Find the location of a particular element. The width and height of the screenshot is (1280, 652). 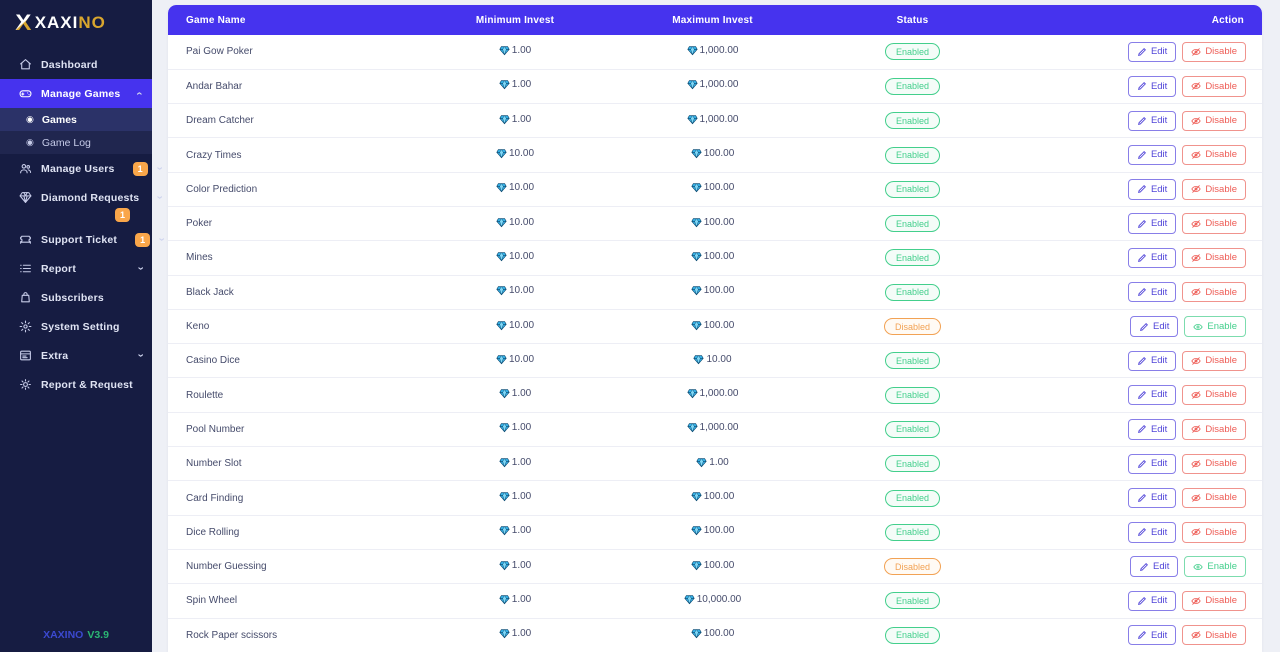

sidebar-item-extra: Extra › is located at coordinates (76, 355).